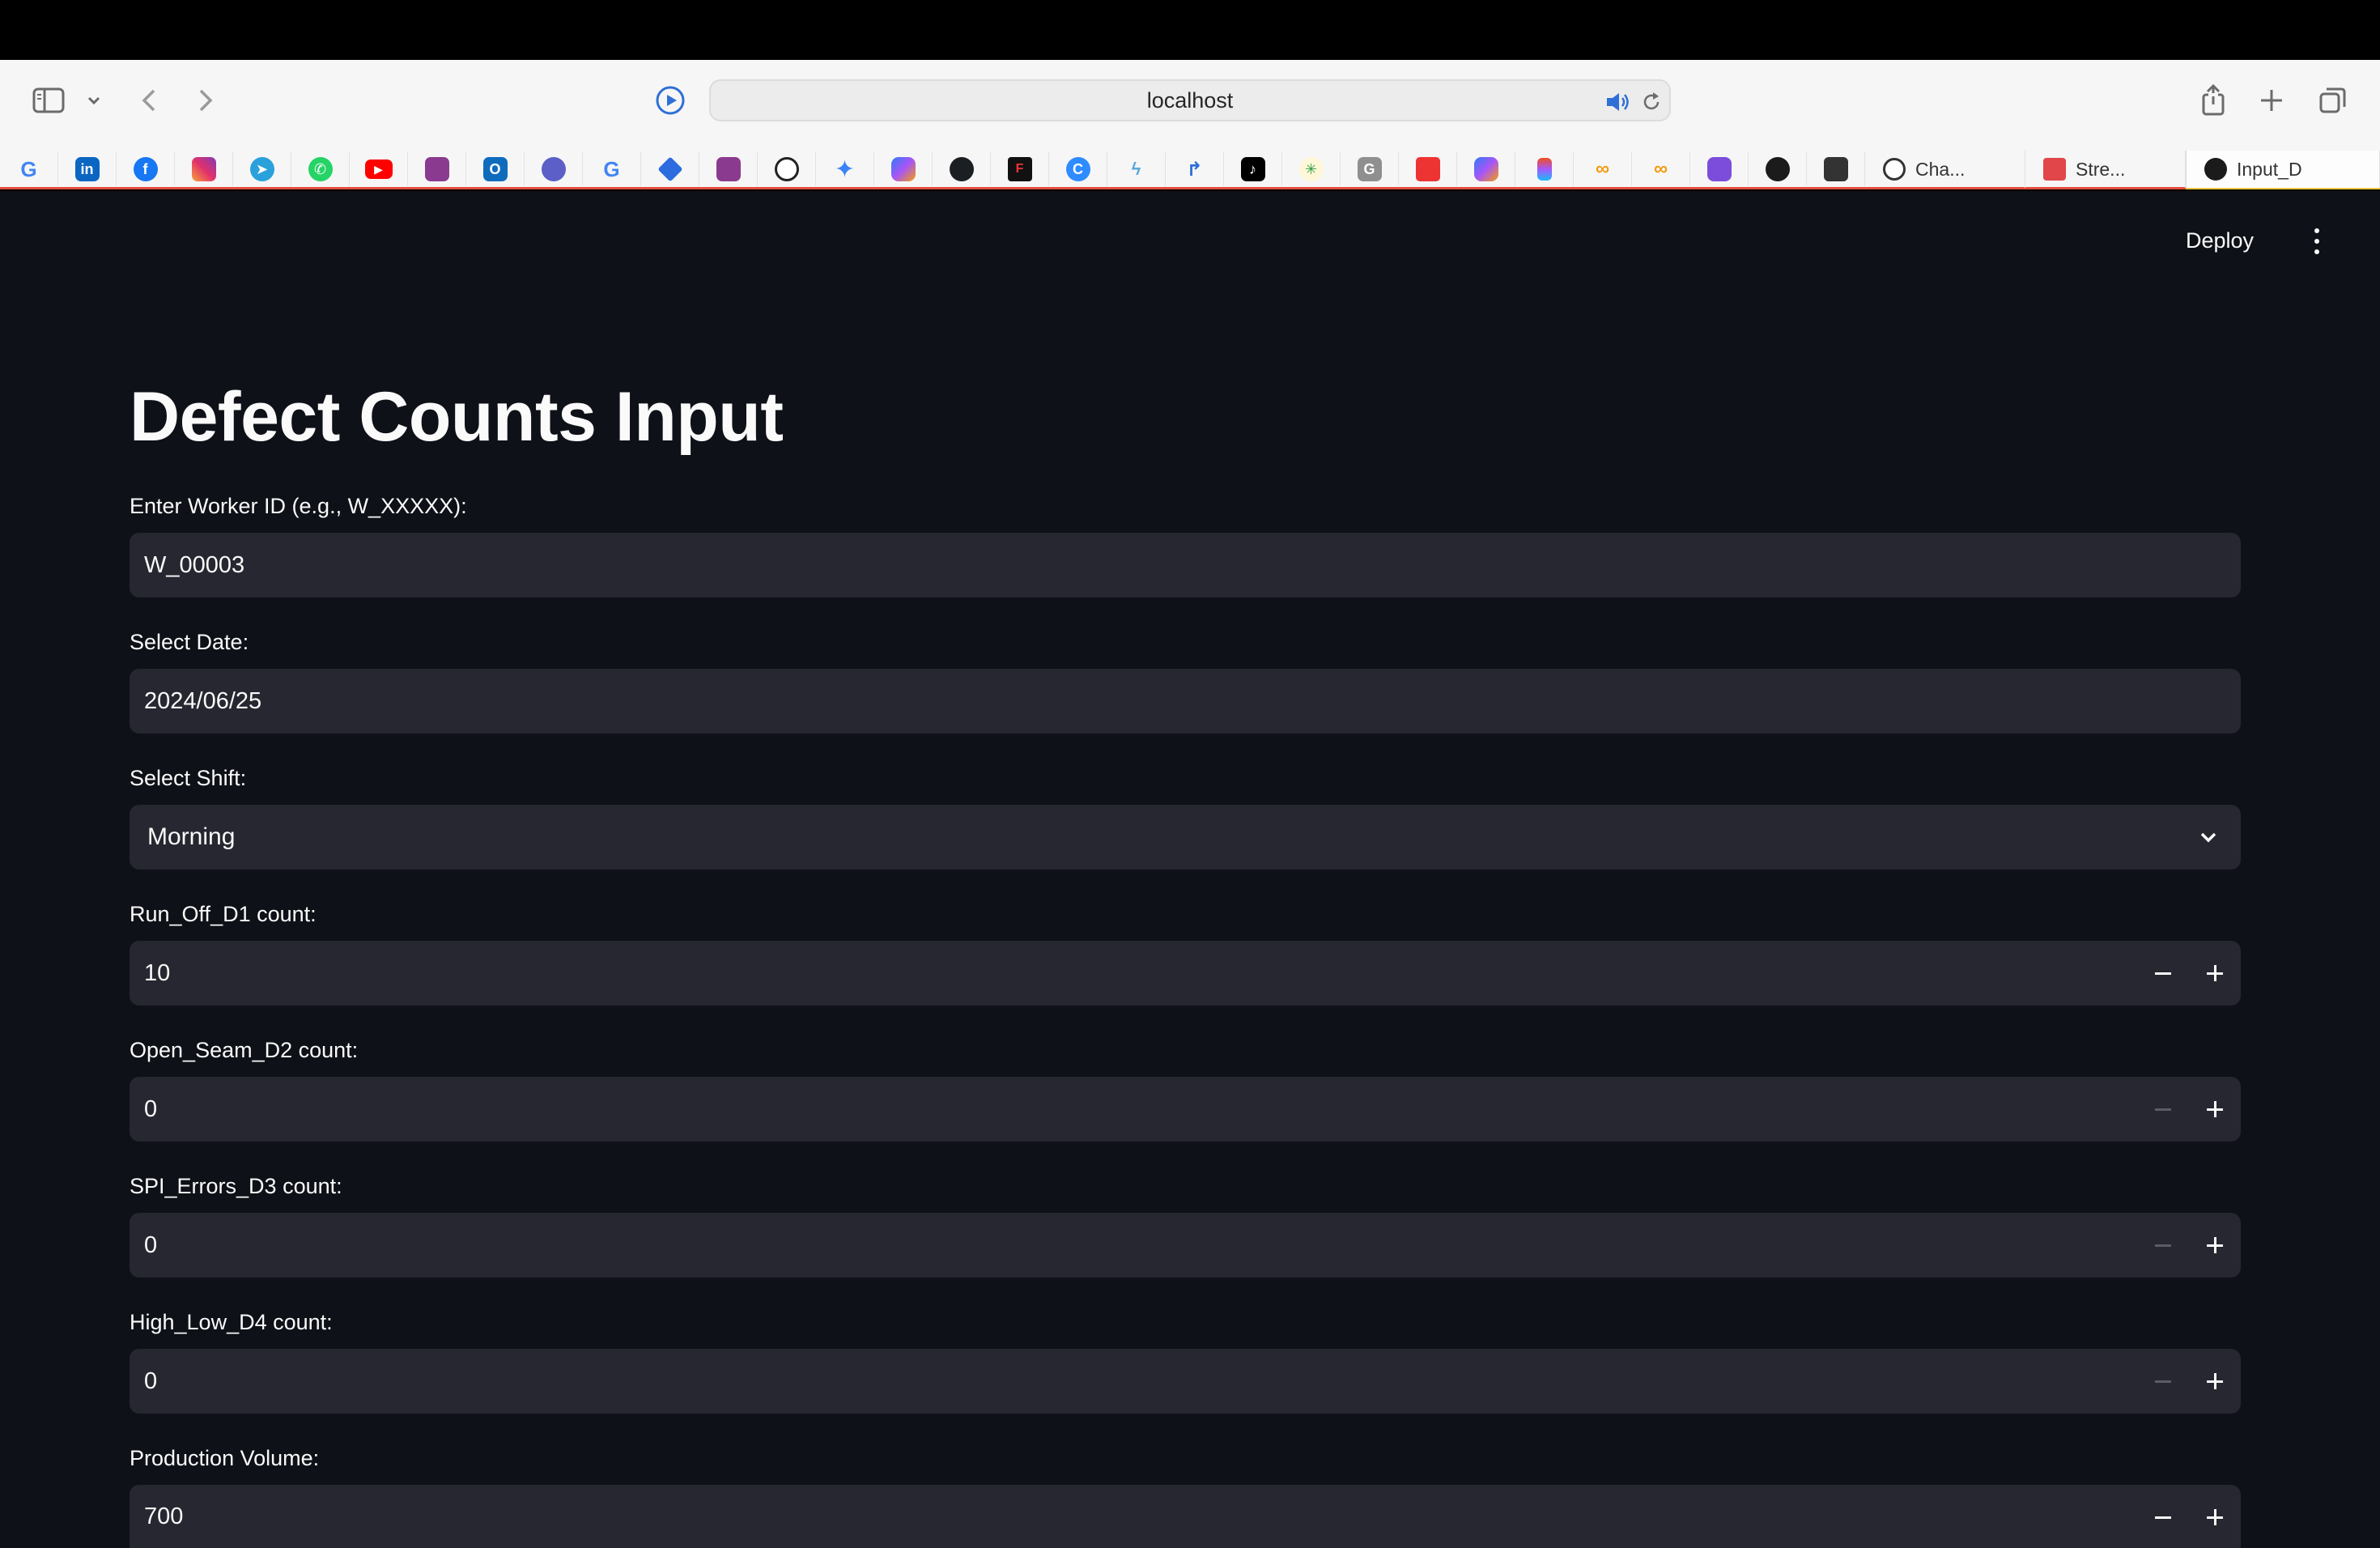  What do you see at coordinates (2271, 100) in the screenshot?
I see `new-tab-icon` at bounding box center [2271, 100].